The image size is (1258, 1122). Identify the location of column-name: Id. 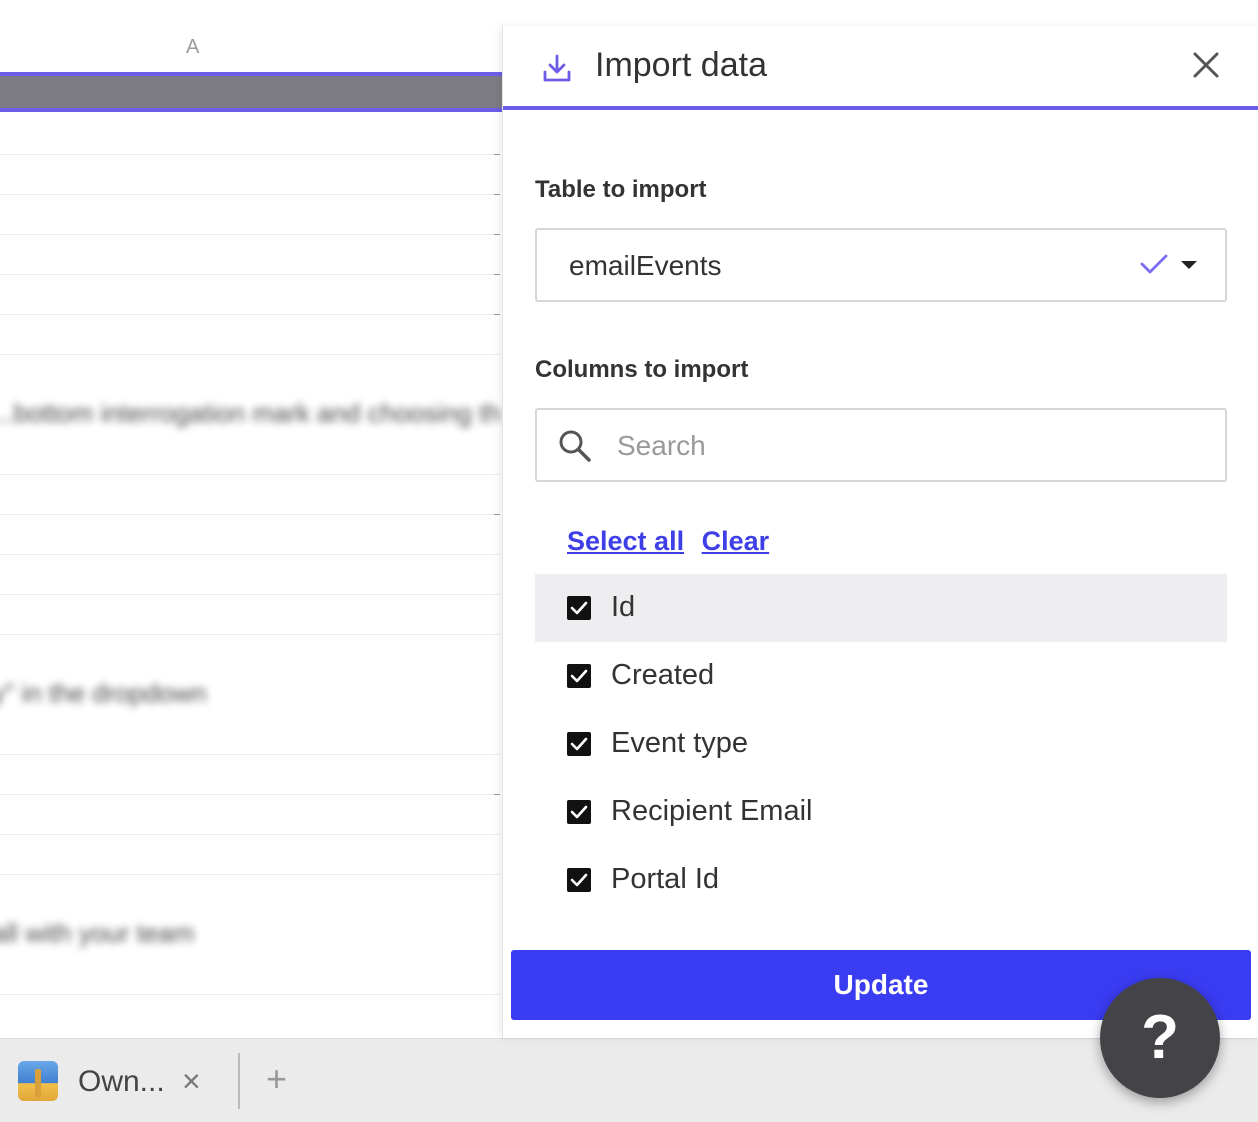
(623, 607).